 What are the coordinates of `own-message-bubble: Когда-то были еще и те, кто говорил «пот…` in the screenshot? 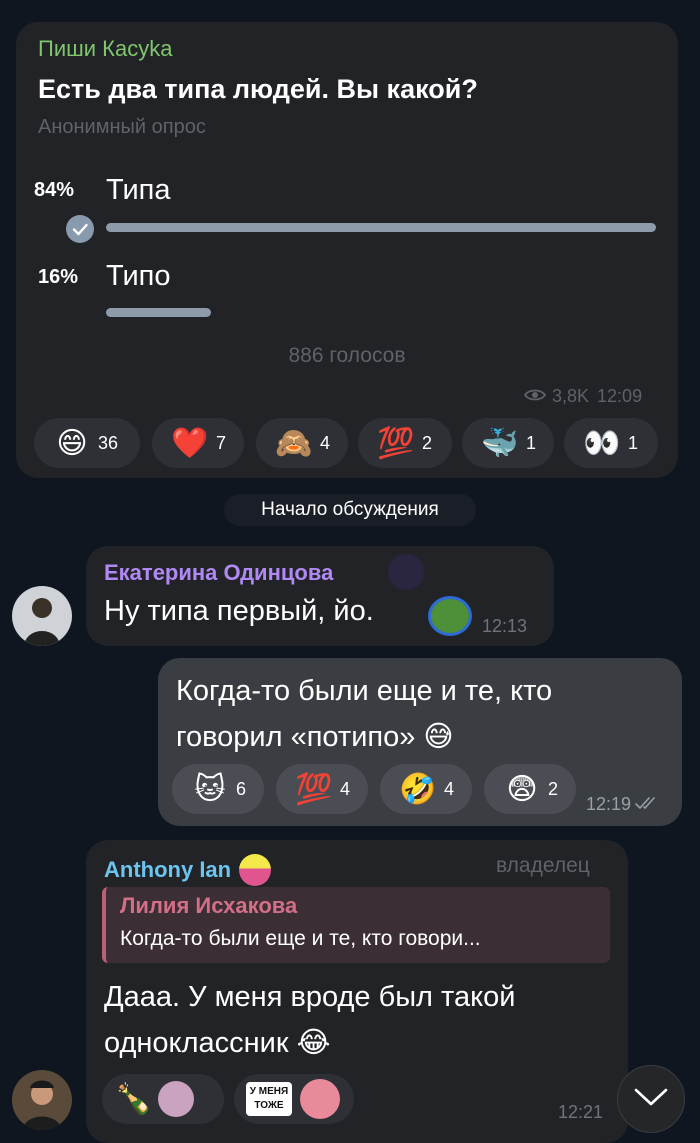 It's located at (420, 742).